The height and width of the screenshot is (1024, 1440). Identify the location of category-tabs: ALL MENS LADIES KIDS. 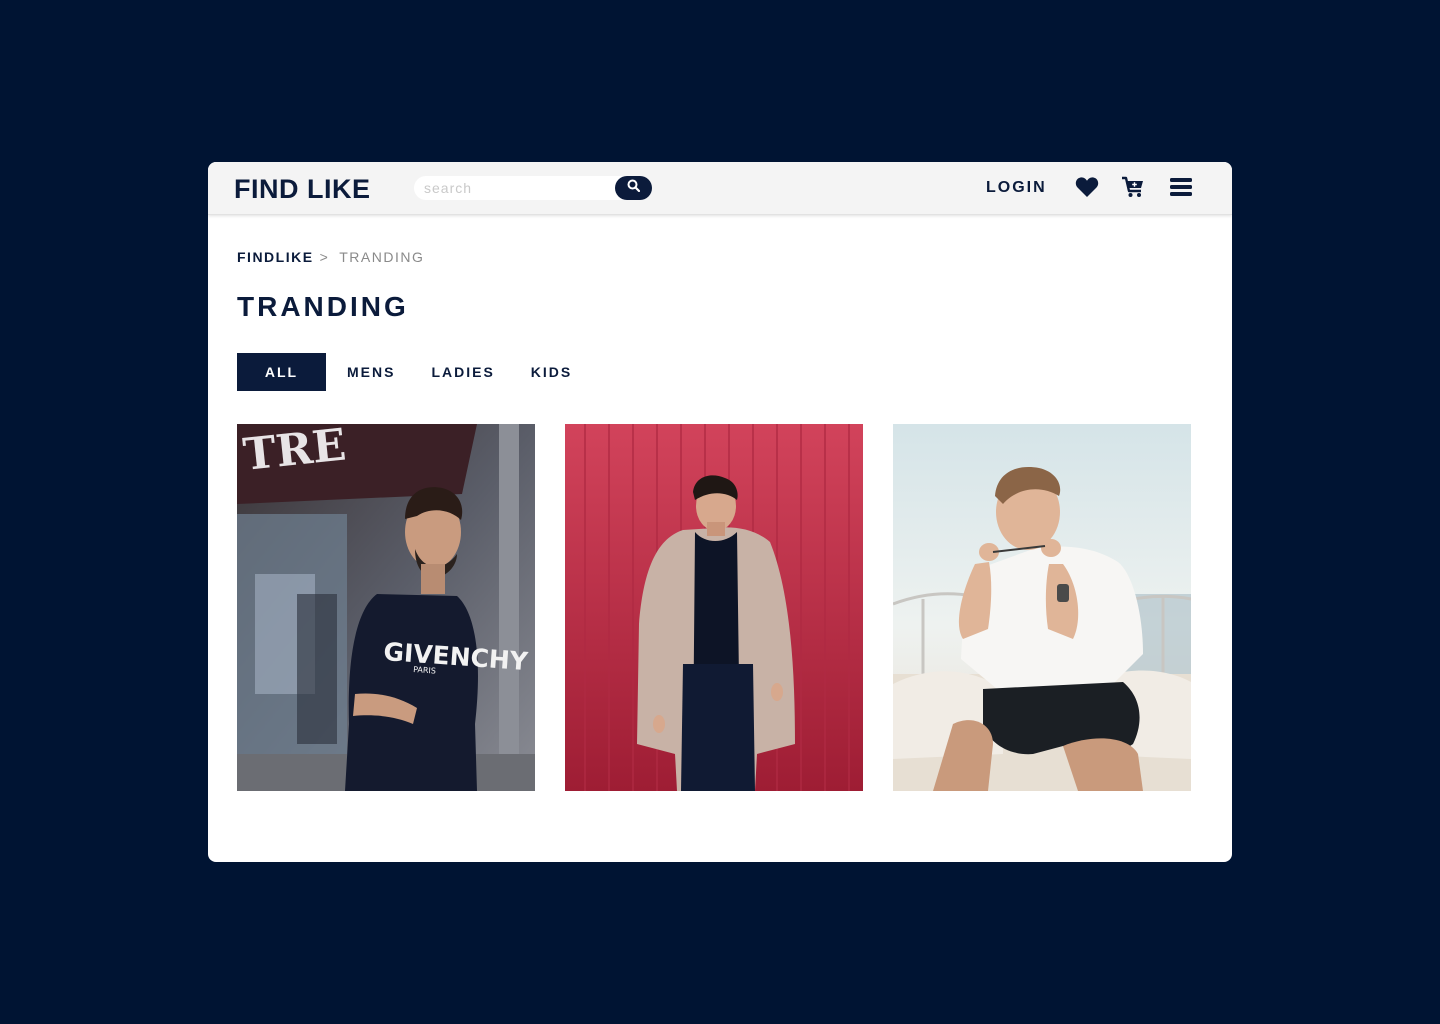
(413, 372).